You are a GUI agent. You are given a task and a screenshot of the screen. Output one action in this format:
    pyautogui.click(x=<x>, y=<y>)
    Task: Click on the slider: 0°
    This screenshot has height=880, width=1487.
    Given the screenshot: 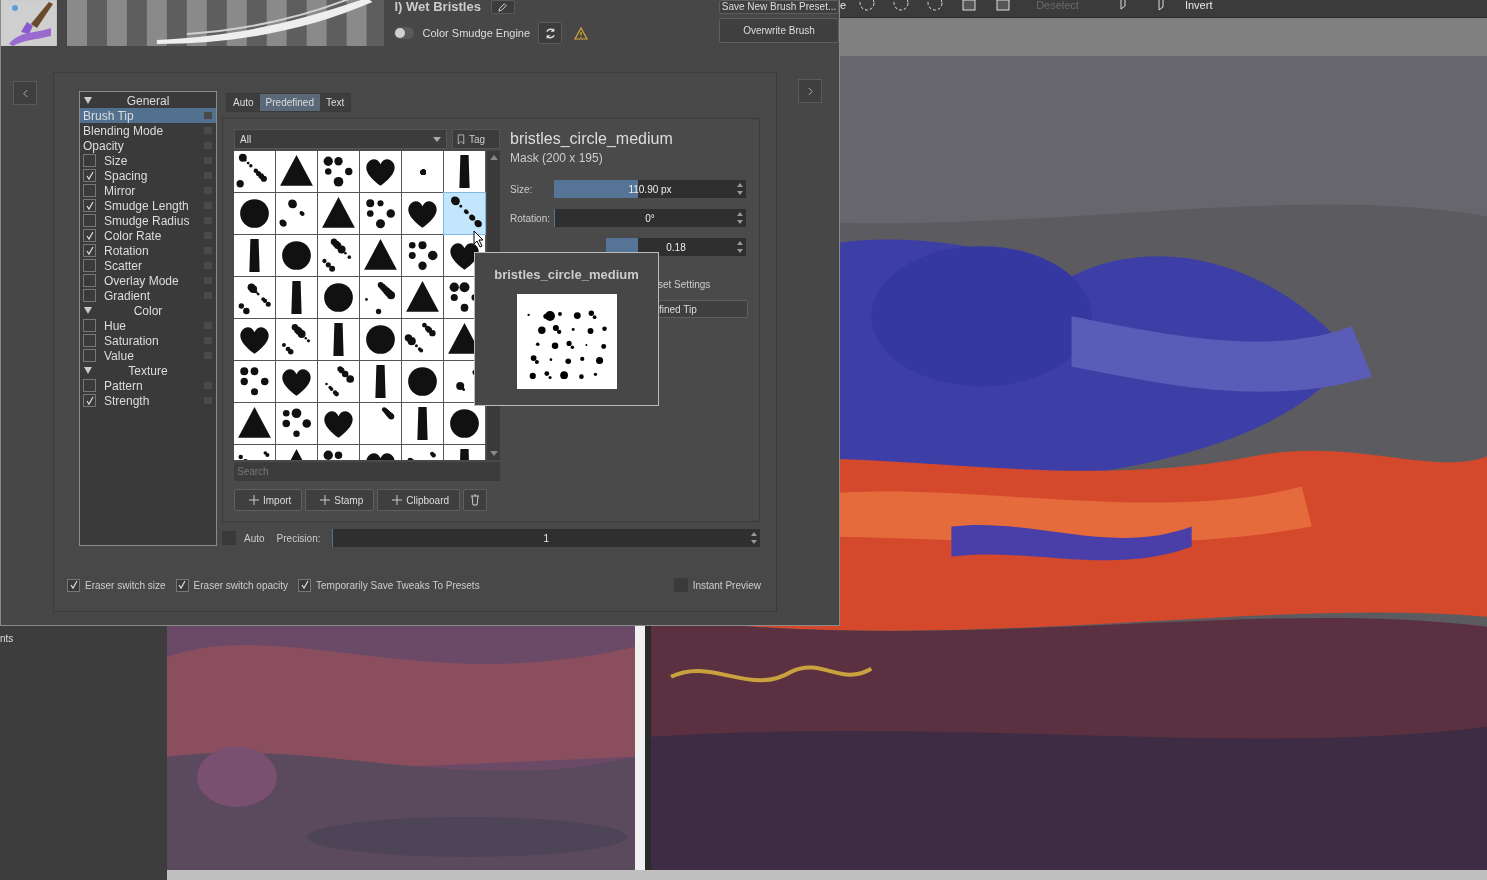 What is the action you would take?
    pyautogui.click(x=650, y=218)
    